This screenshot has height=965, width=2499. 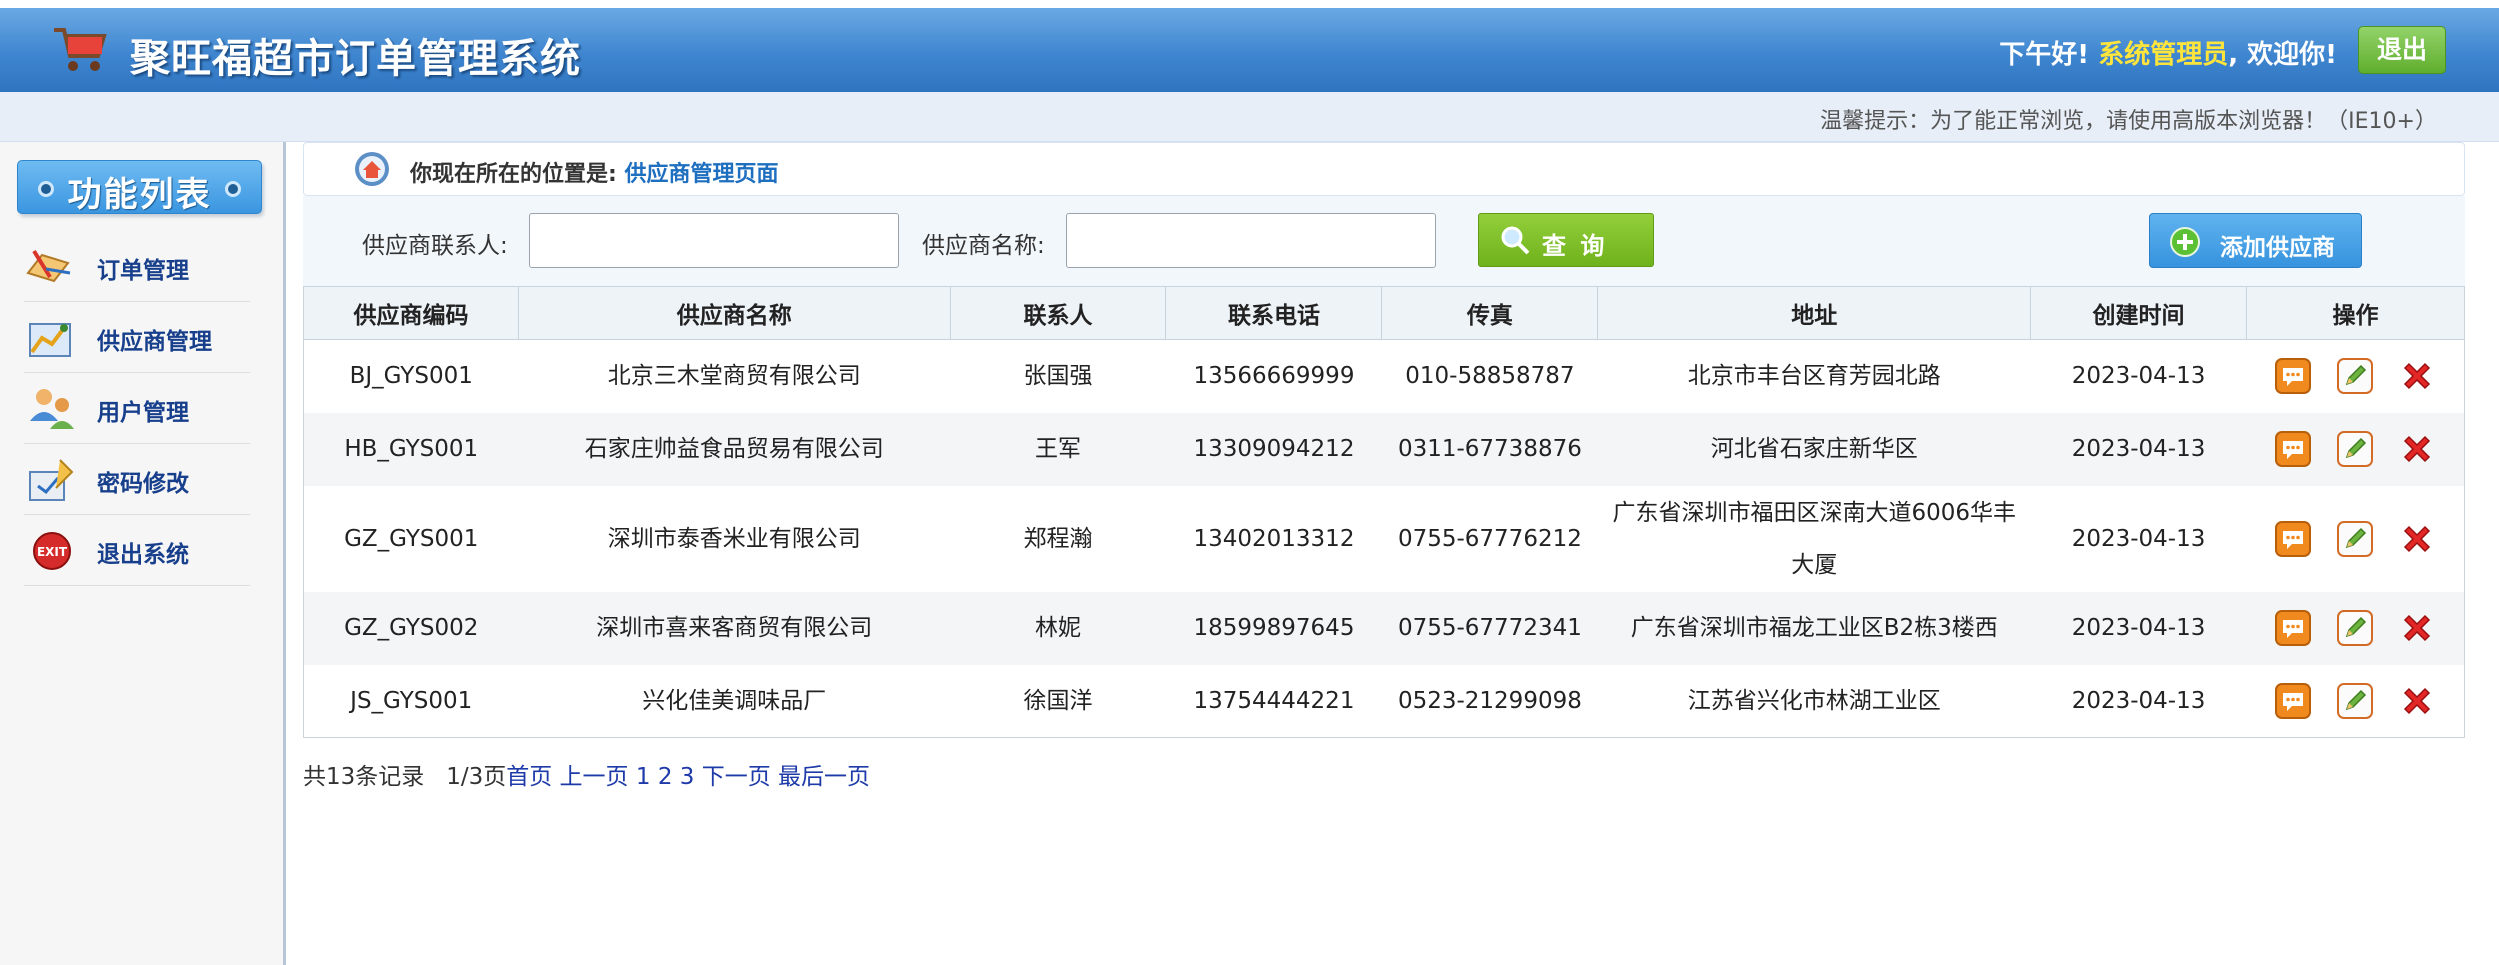 What do you see at coordinates (687, 777) in the screenshot?
I see `page-link-3: 3` at bounding box center [687, 777].